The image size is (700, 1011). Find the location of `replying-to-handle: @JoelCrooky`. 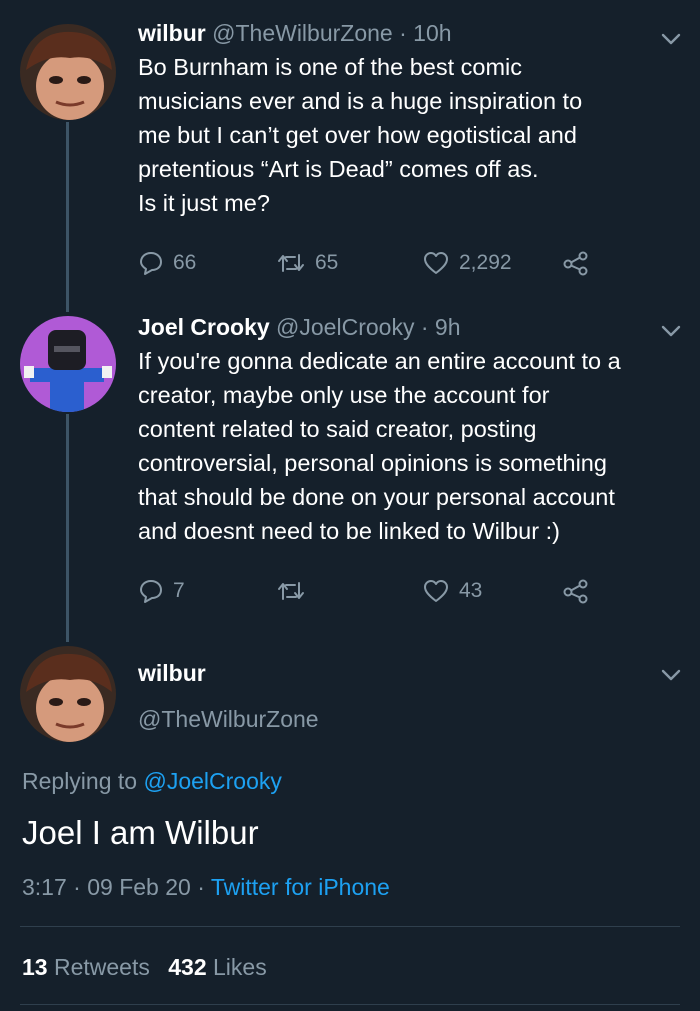

replying-to-handle: @JoelCrooky is located at coordinates (212, 781).